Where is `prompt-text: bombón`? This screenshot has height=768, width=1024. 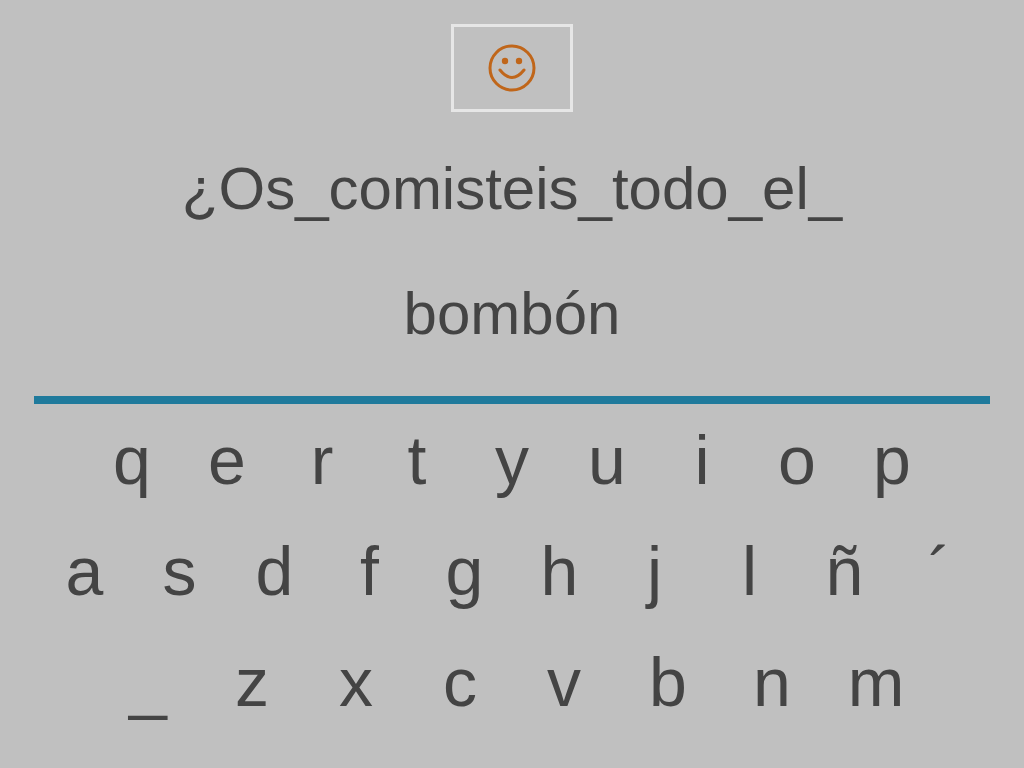
prompt-text: bombón is located at coordinates (512, 314).